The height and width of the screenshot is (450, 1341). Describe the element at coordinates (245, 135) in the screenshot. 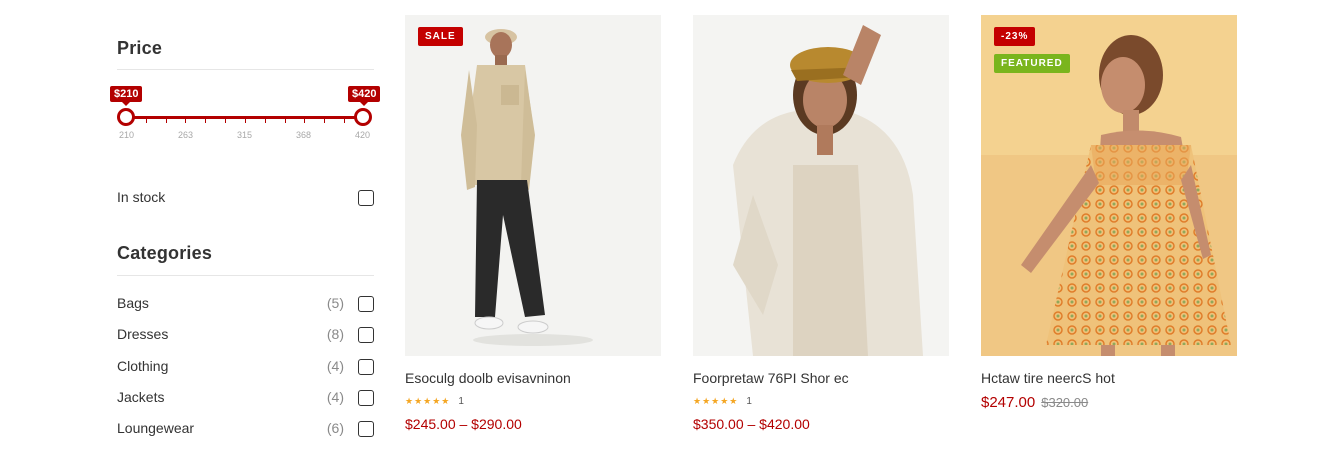

I see `scale-label: 315` at that location.